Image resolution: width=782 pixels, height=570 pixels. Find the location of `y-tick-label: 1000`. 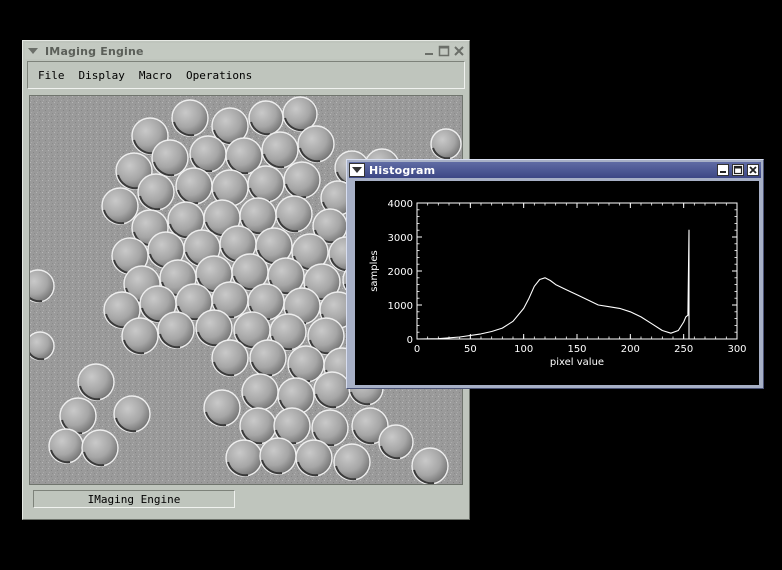

y-tick-label: 1000 is located at coordinates (400, 306).